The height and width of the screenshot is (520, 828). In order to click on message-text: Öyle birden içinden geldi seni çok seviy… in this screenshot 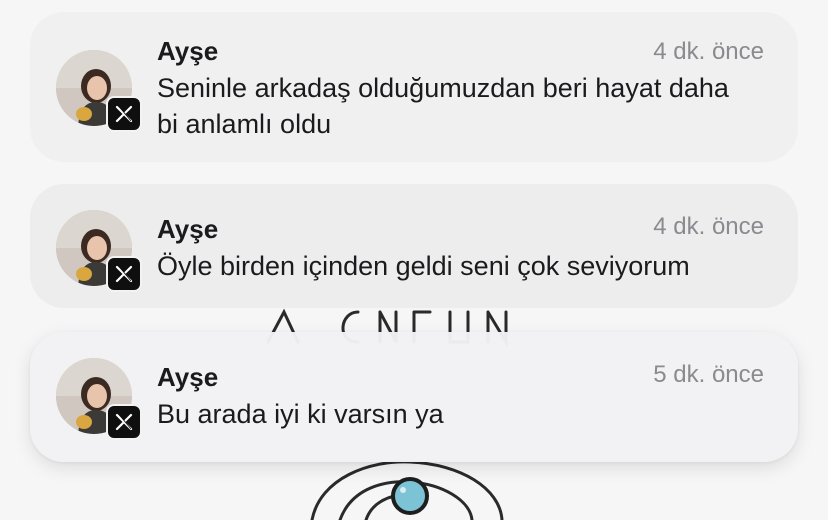, I will do `click(423, 266)`.